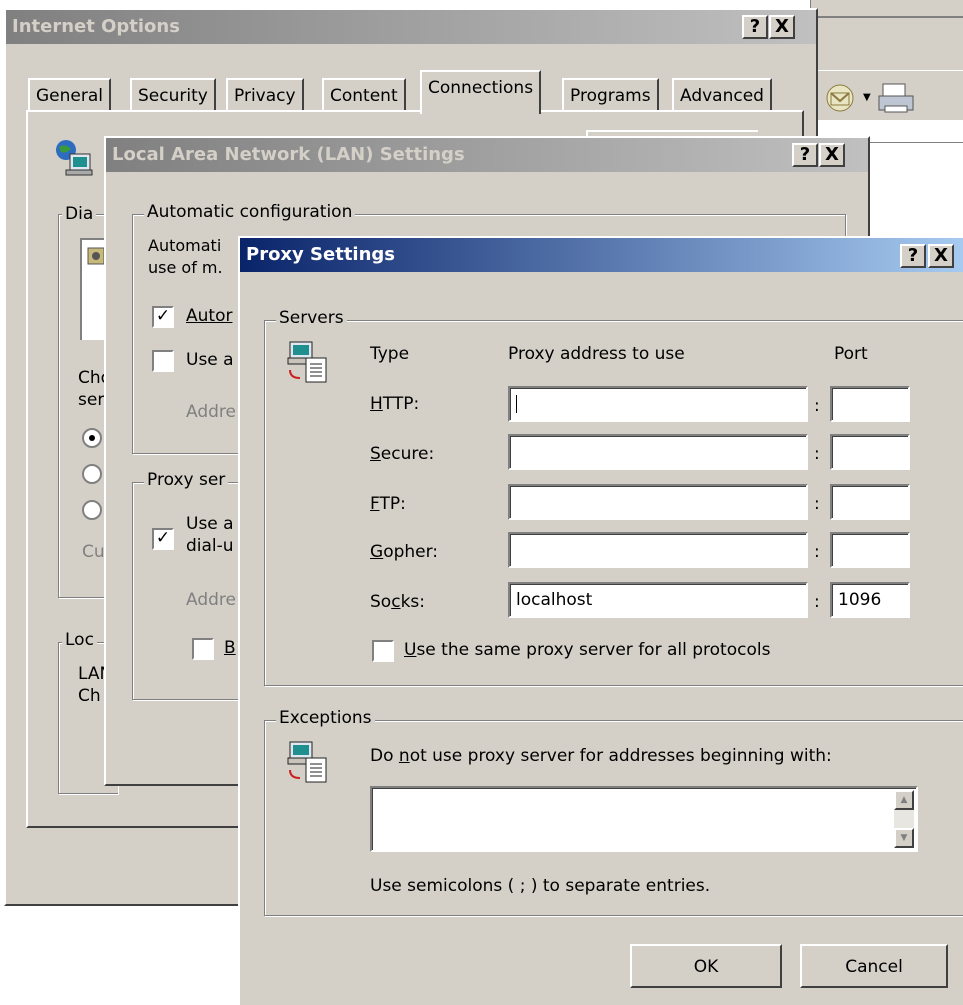 The height and width of the screenshot is (1005, 963). What do you see at coordinates (916, 162) in the screenshot?
I see `browser-address-field` at bounding box center [916, 162].